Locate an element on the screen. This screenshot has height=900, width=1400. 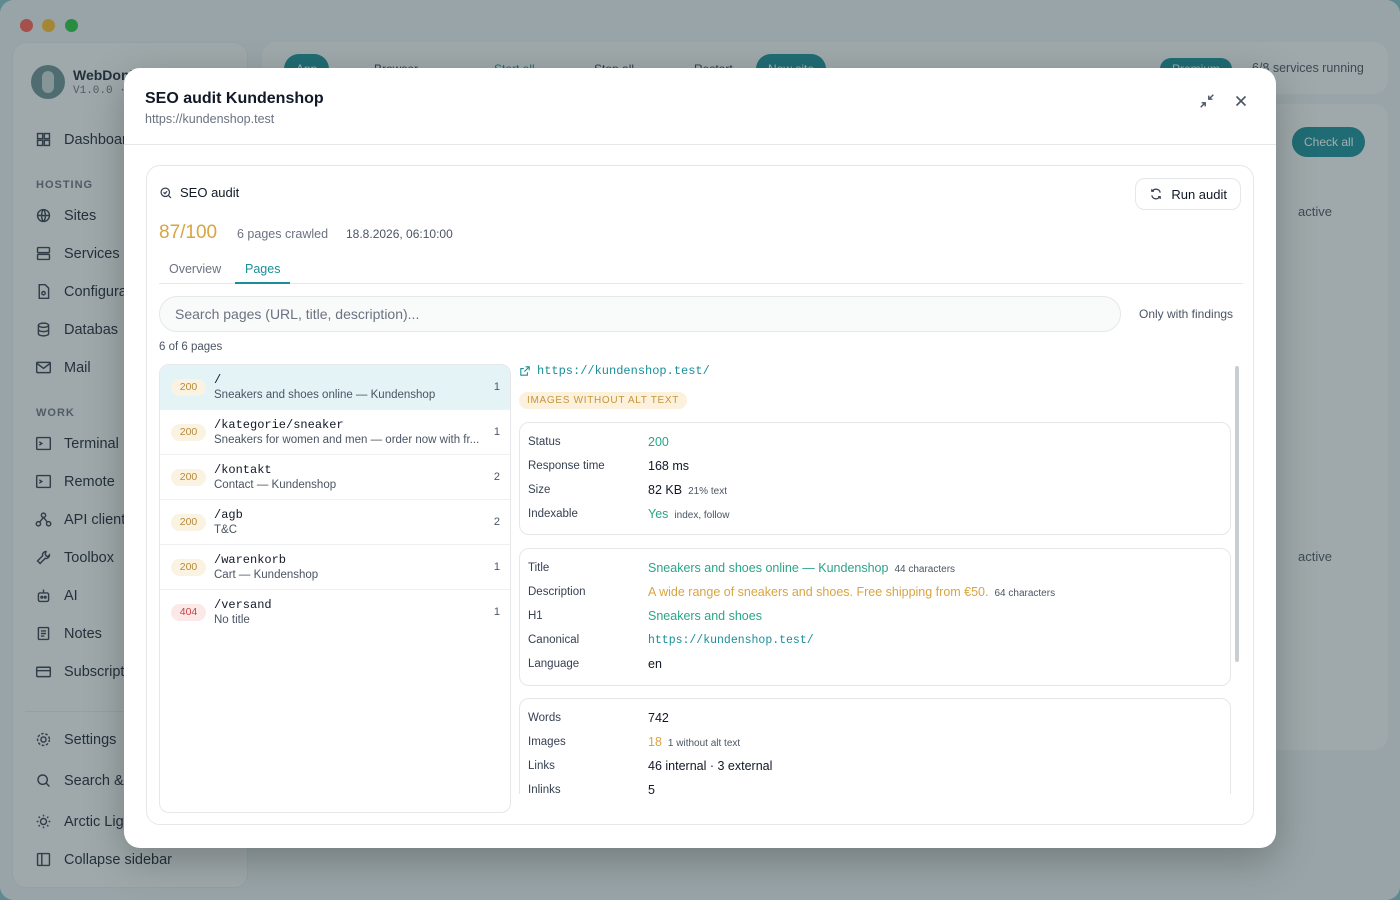
page-title: T&C is located at coordinates (225, 530).